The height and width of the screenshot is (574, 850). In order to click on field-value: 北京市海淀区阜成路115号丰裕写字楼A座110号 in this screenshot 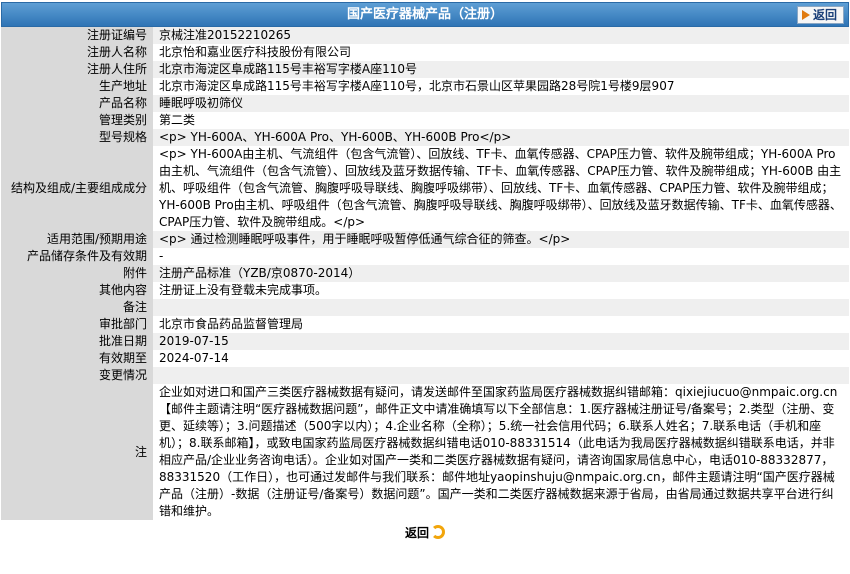, I will do `click(501, 69)`.